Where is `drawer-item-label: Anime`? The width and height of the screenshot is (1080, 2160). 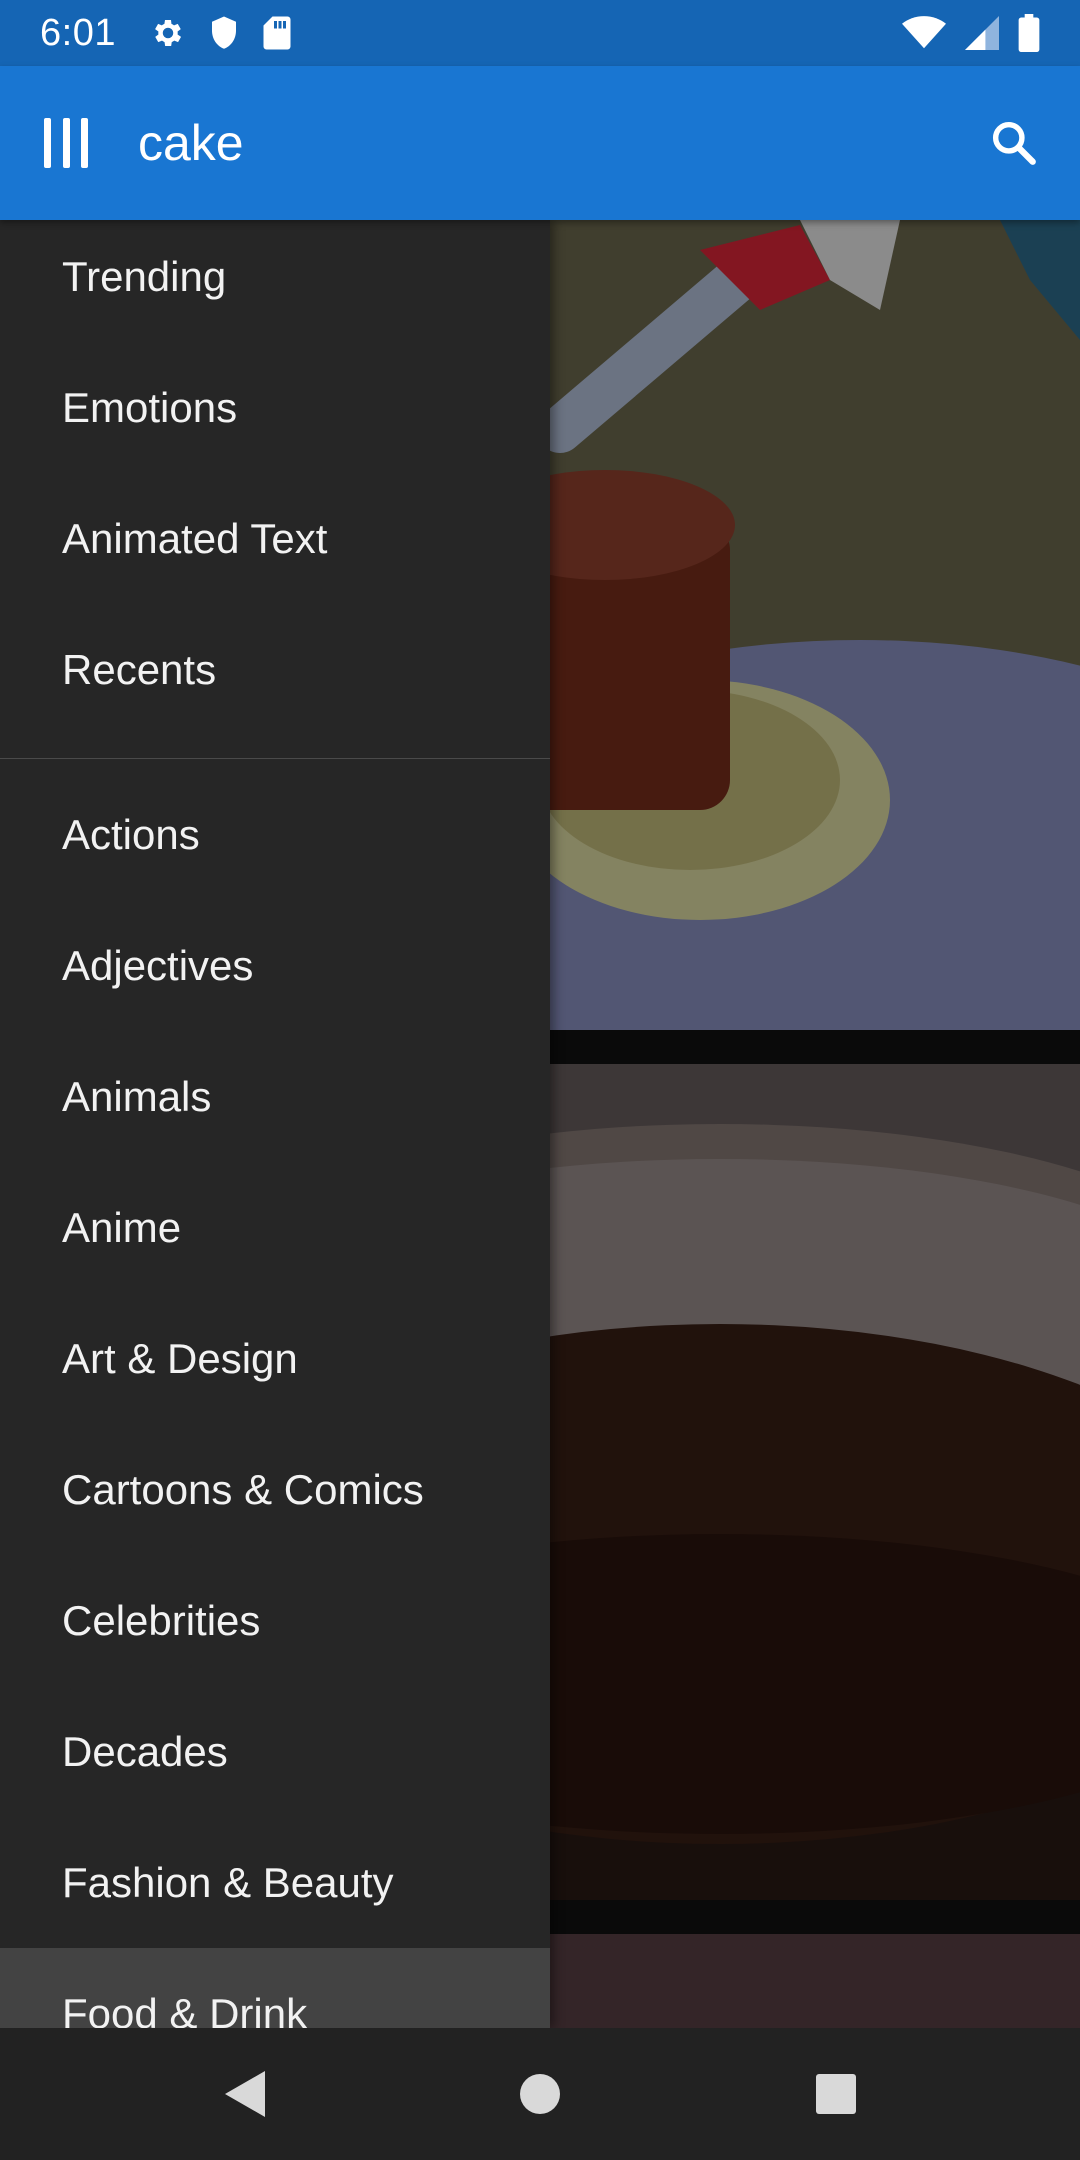 drawer-item-label: Anime is located at coordinates (122, 1227).